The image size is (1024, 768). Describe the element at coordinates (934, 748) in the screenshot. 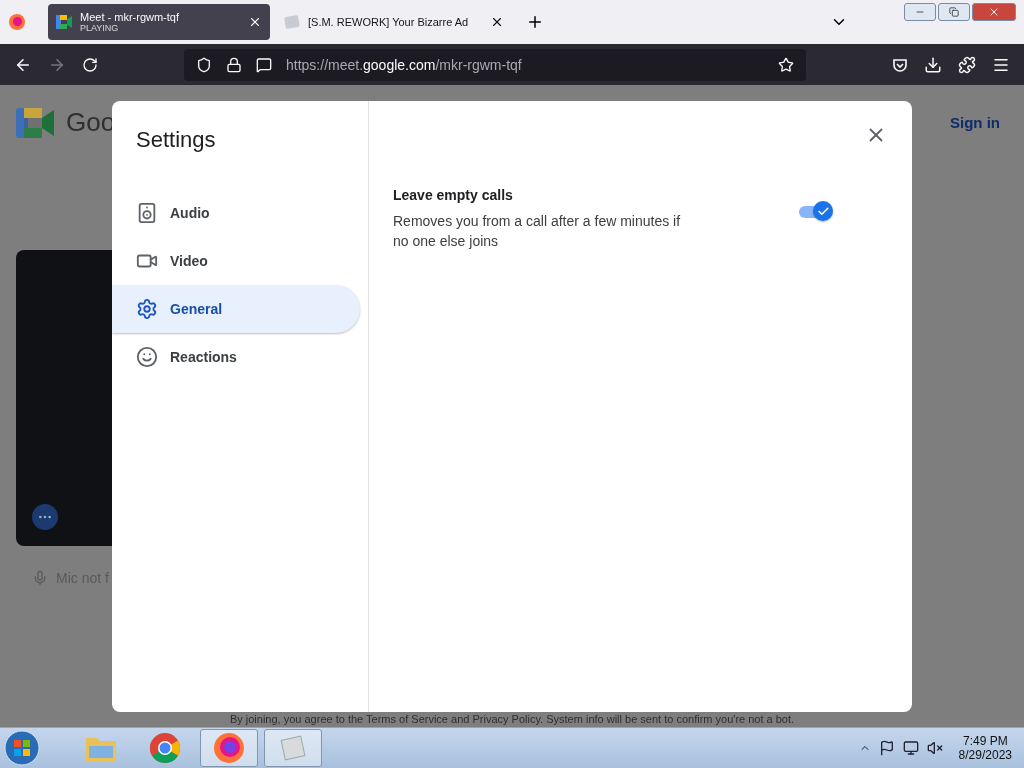

I see `volume-muted-icon` at that location.